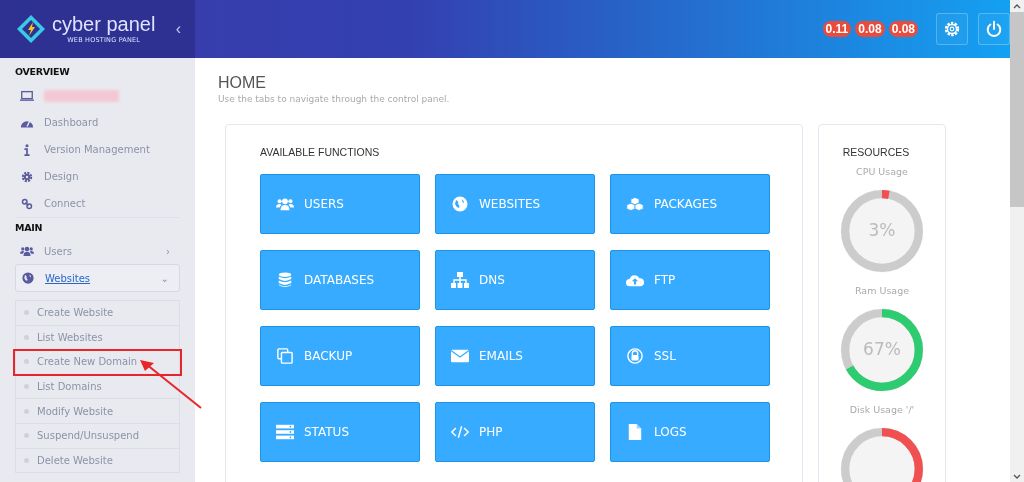 This screenshot has height=482, width=1024. Describe the element at coordinates (97, 251) in the screenshot. I see `sidebar-menu-item: Users ›` at that location.